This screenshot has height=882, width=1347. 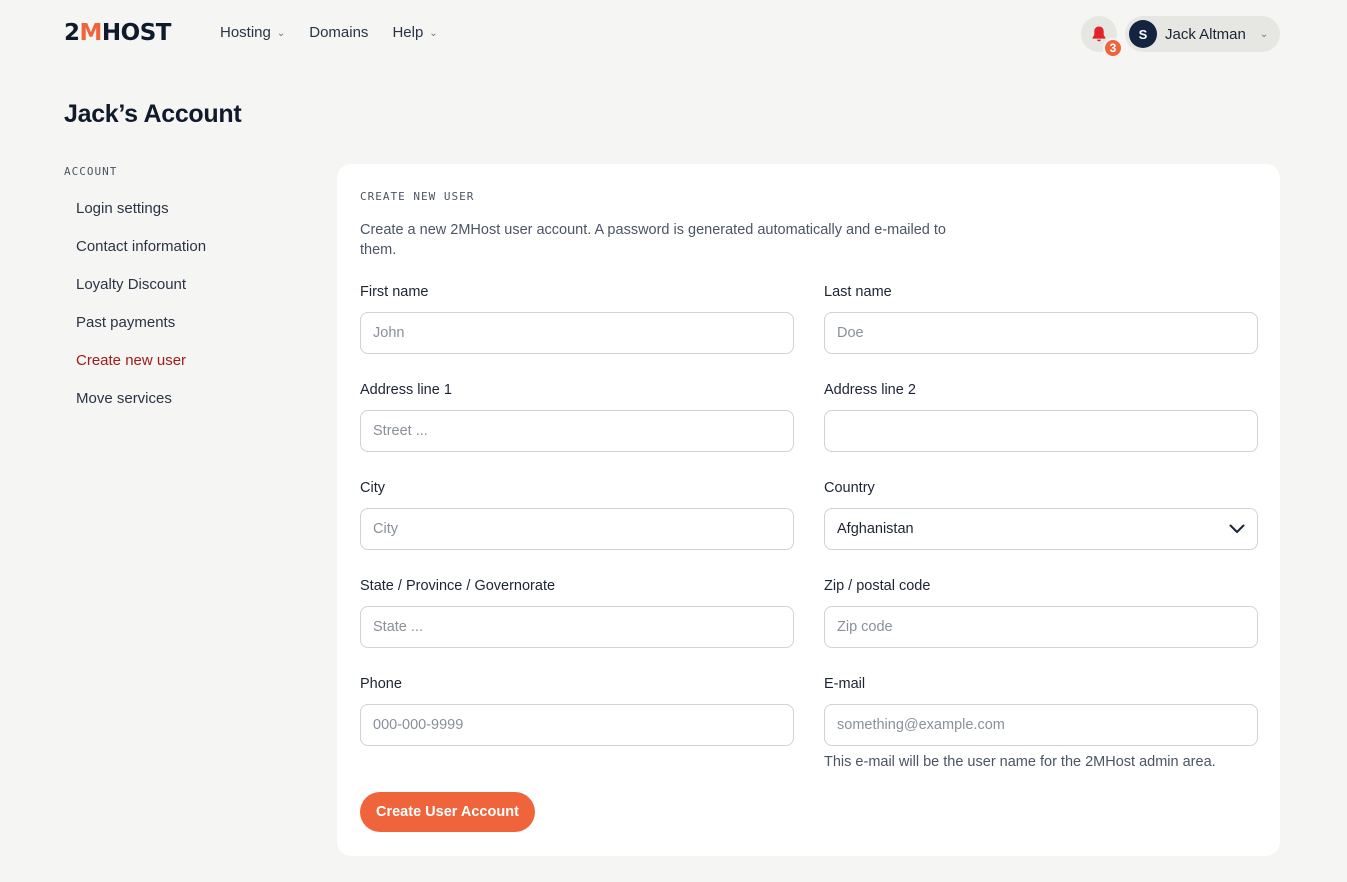 I want to click on brand-logo: 2 M HOST, so click(x=117, y=33).